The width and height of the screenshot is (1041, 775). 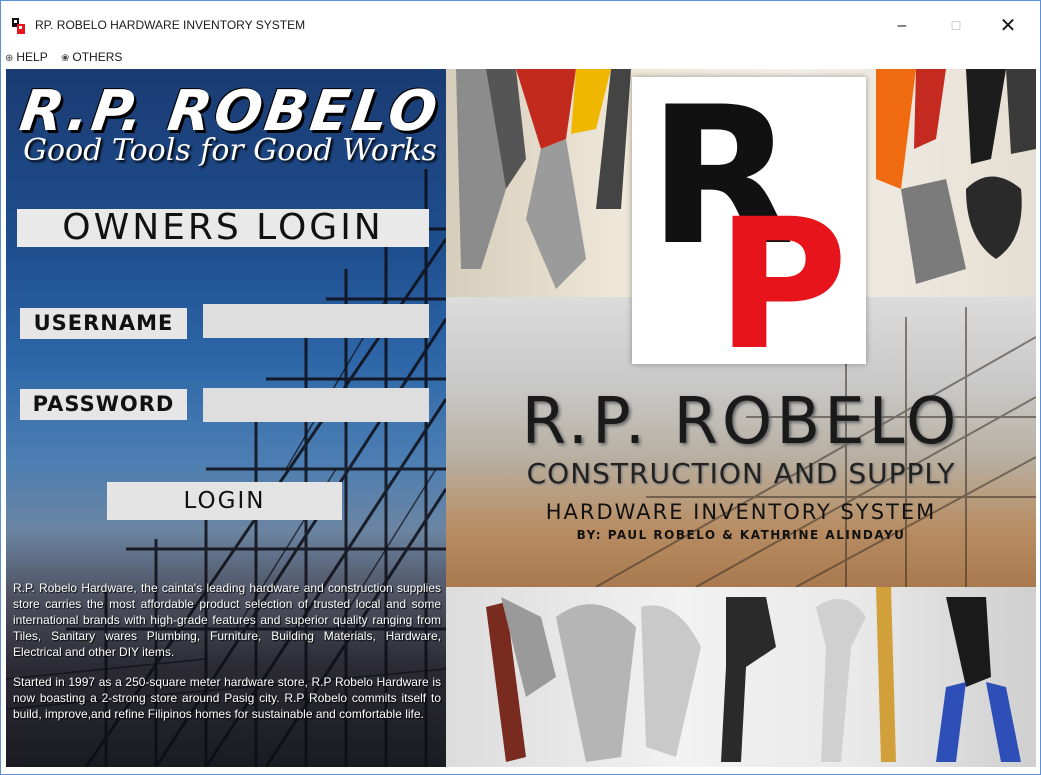 I want to click on maximize-button: ☐, so click(x=956, y=26).